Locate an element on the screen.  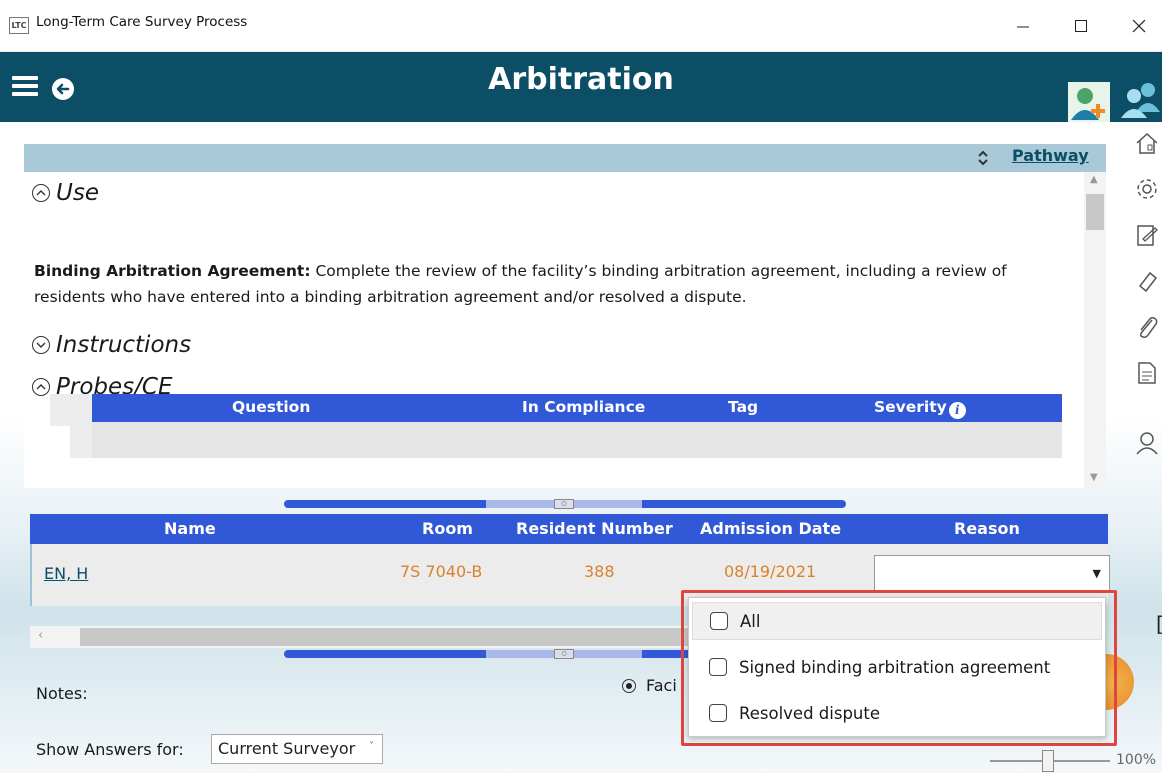
show-answers-value: Current Surveyor is located at coordinates (287, 748).